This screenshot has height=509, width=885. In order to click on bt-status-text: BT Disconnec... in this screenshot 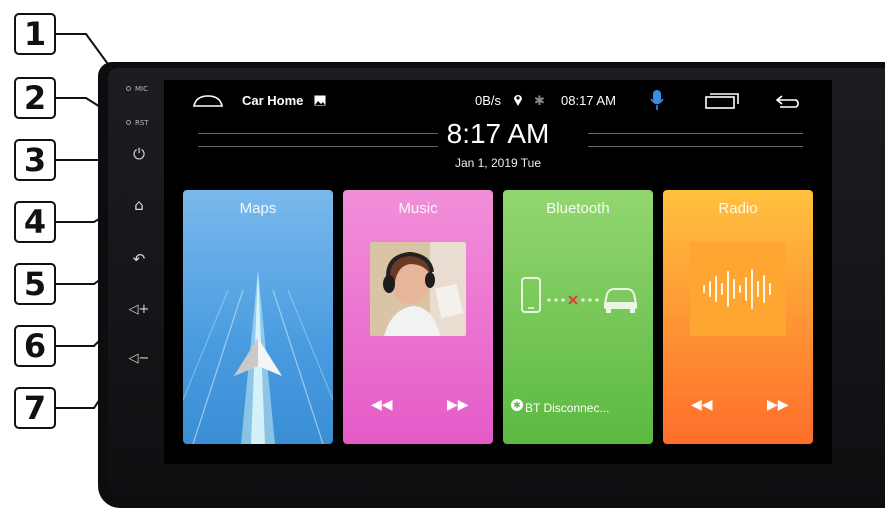, I will do `click(567, 408)`.